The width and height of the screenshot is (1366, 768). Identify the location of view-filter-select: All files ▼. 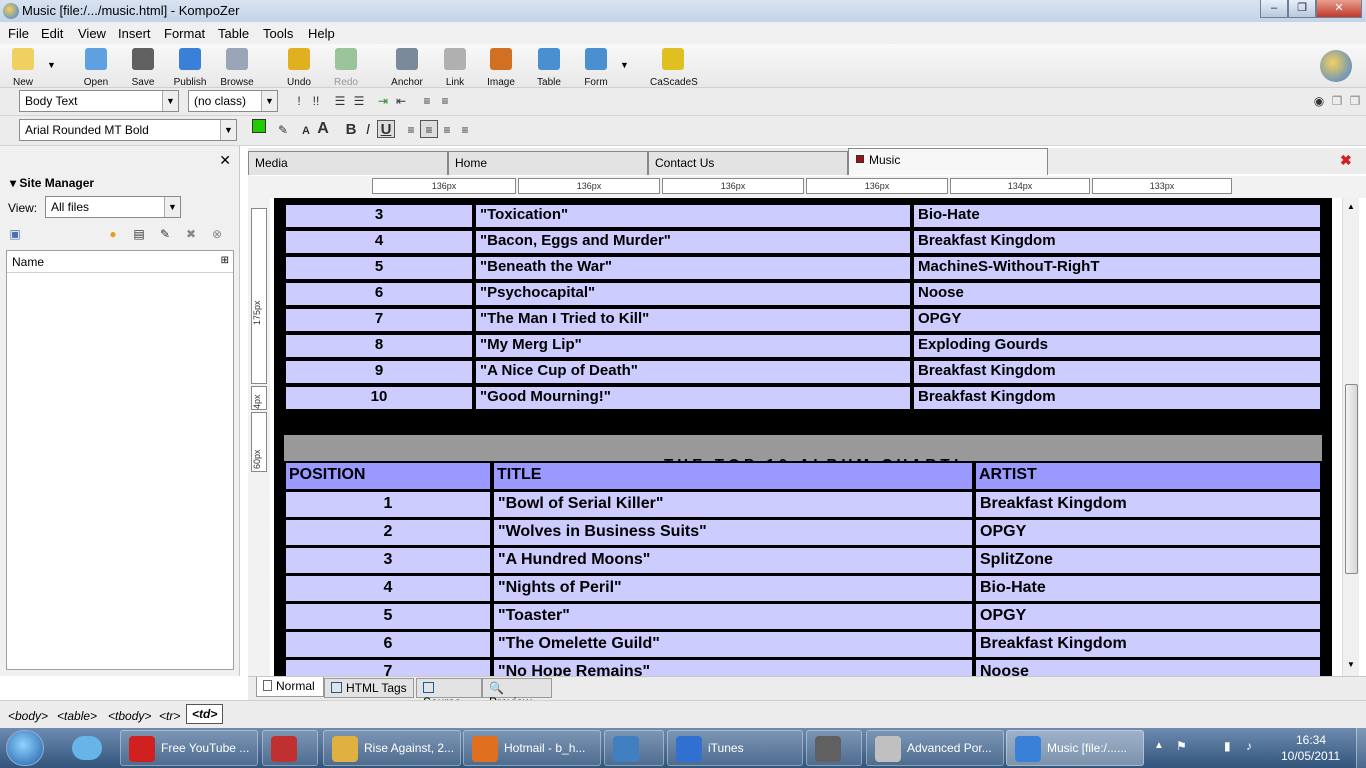
(113, 207).